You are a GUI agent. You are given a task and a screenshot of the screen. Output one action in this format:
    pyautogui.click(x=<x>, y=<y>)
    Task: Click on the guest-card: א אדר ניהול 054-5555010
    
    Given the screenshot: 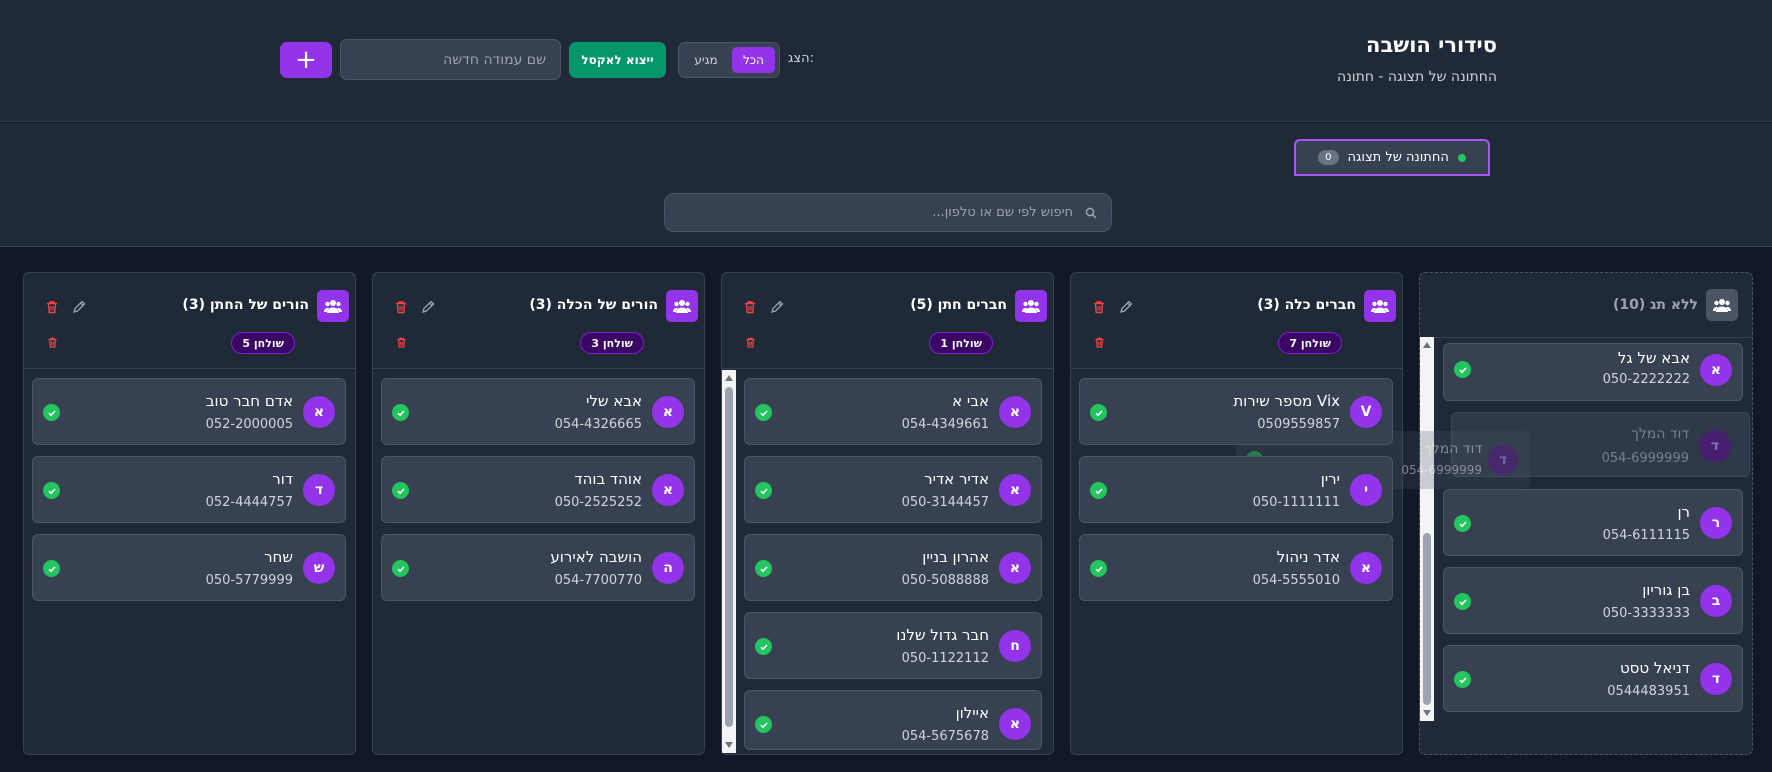 What is the action you would take?
    pyautogui.click(x=1236, y=567)
    